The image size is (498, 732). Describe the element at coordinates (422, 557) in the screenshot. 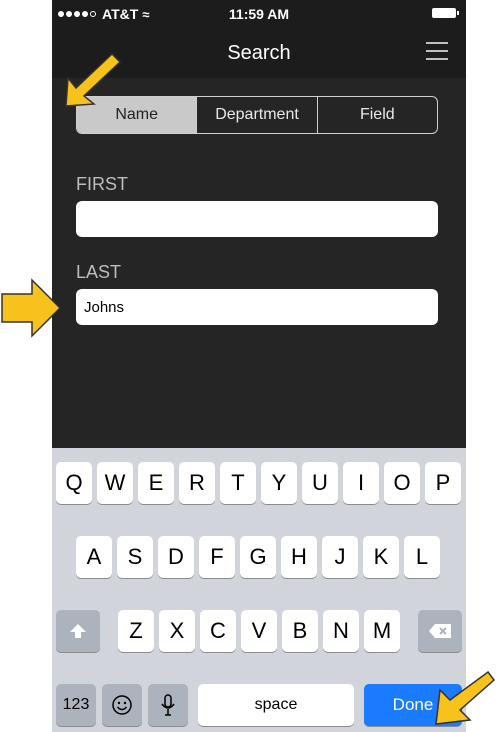

I see `key-l: L` at that location.